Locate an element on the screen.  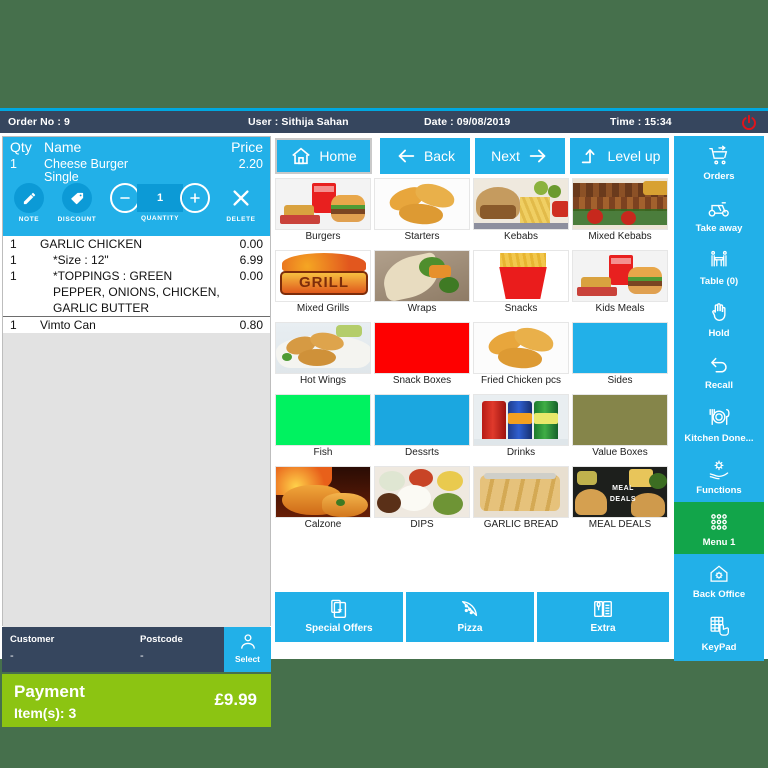
category-label: Mixed Kebabs is located at coordinates (620, 236).